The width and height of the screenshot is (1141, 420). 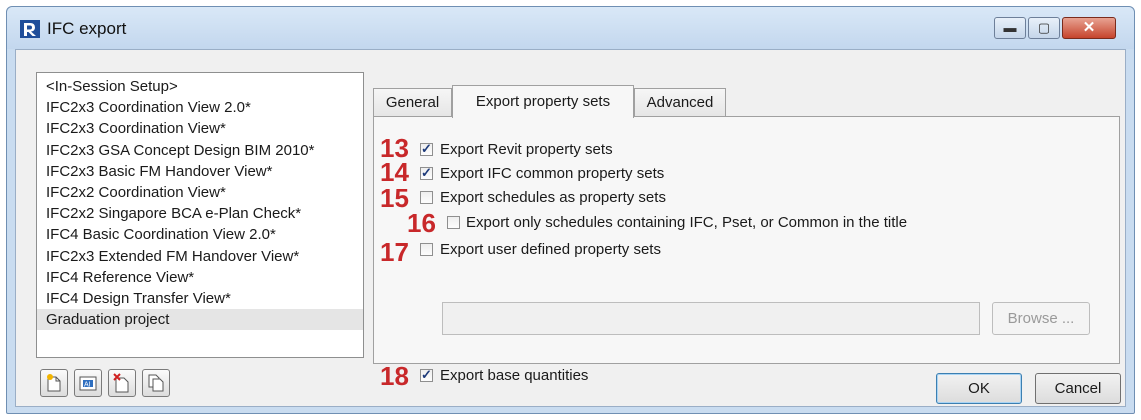 What do you see at coordinates (711, 318) in the screenshot?
I see `user-defined-file-path-input` at bounding box center [711, 318].